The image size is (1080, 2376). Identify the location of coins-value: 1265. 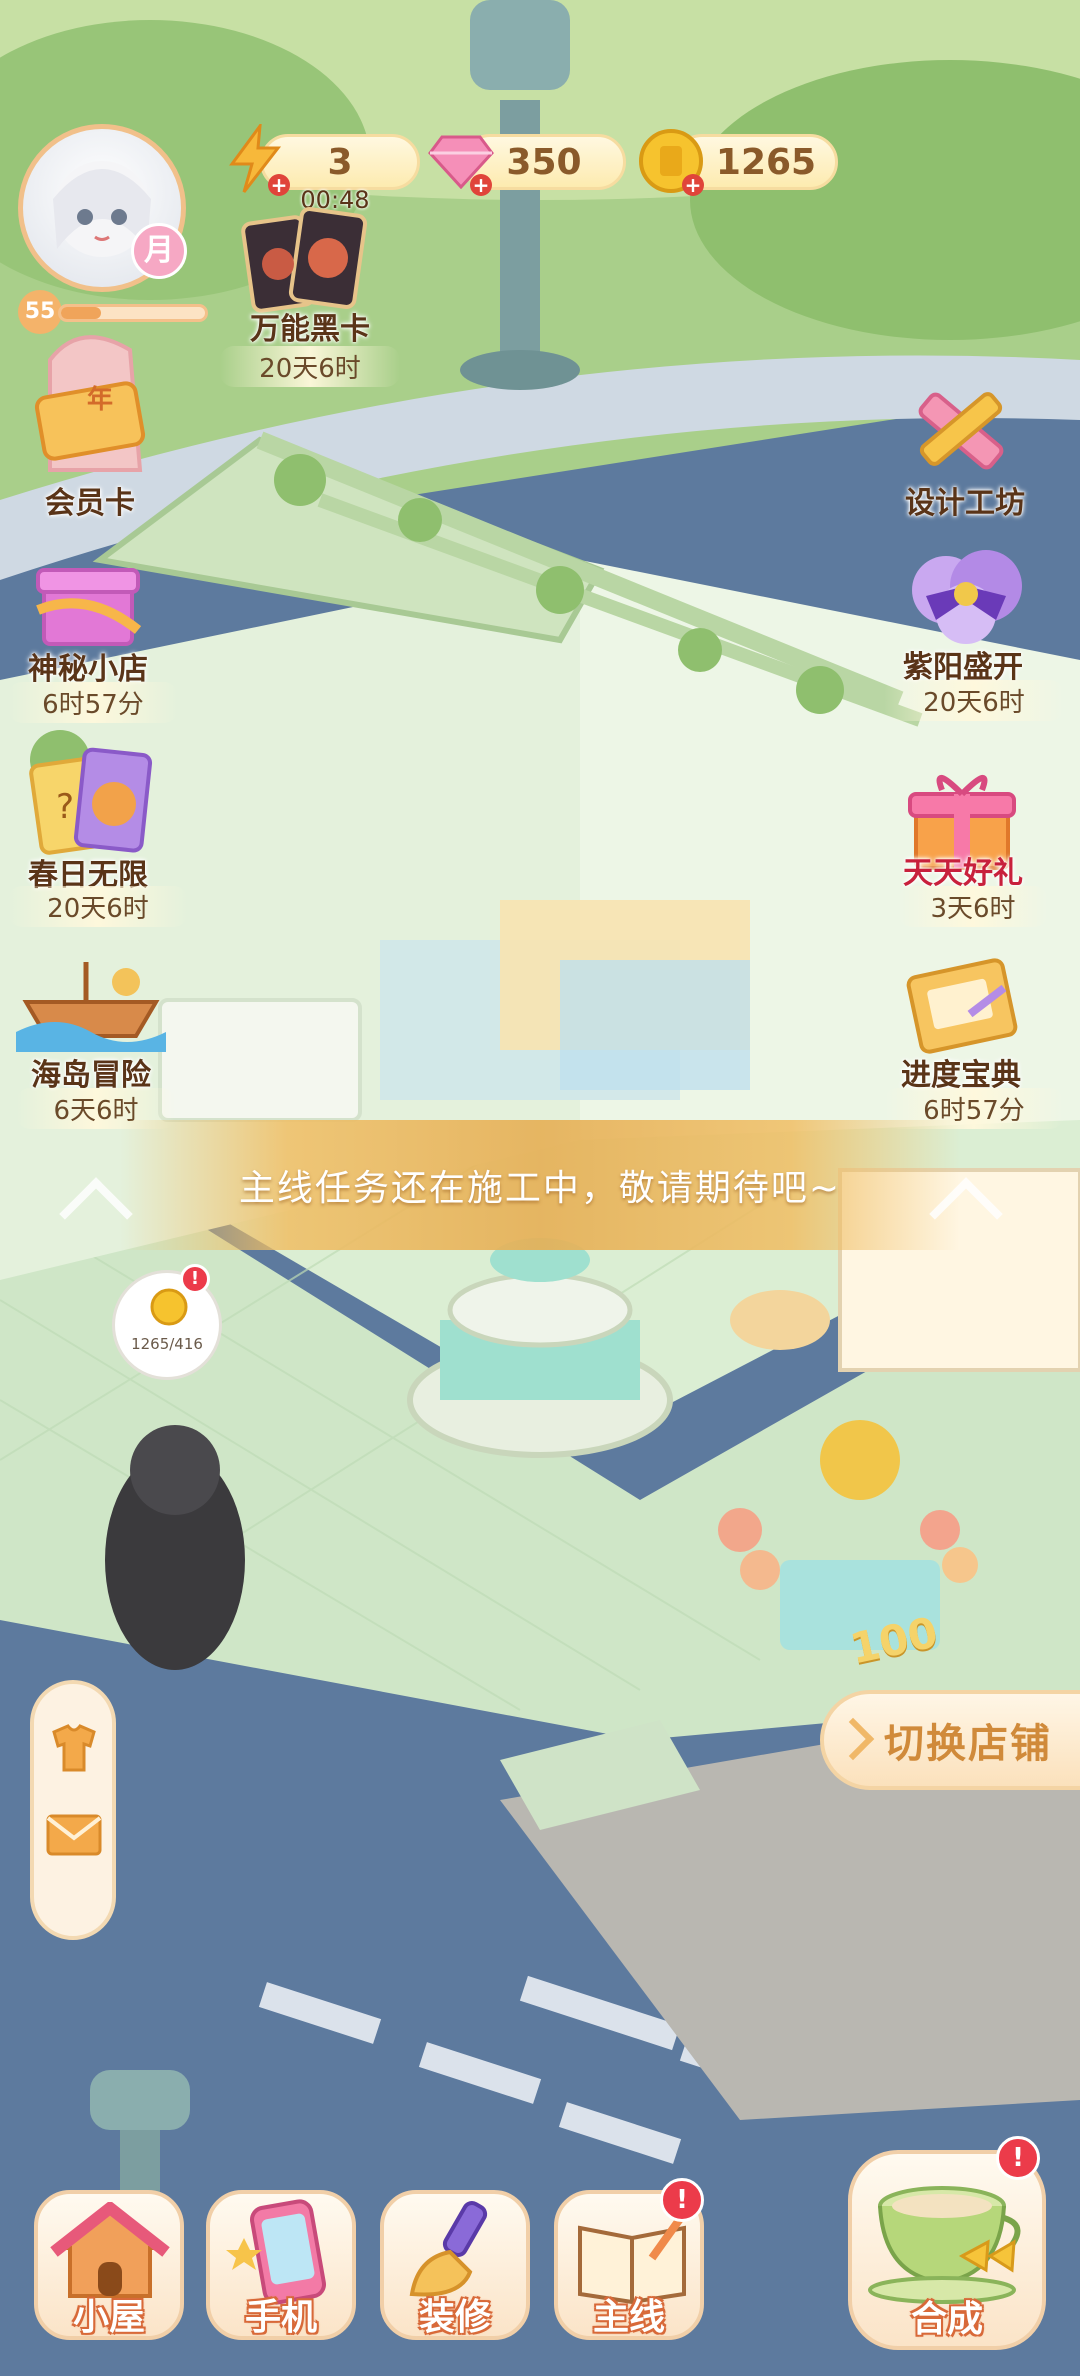
(766, 162).